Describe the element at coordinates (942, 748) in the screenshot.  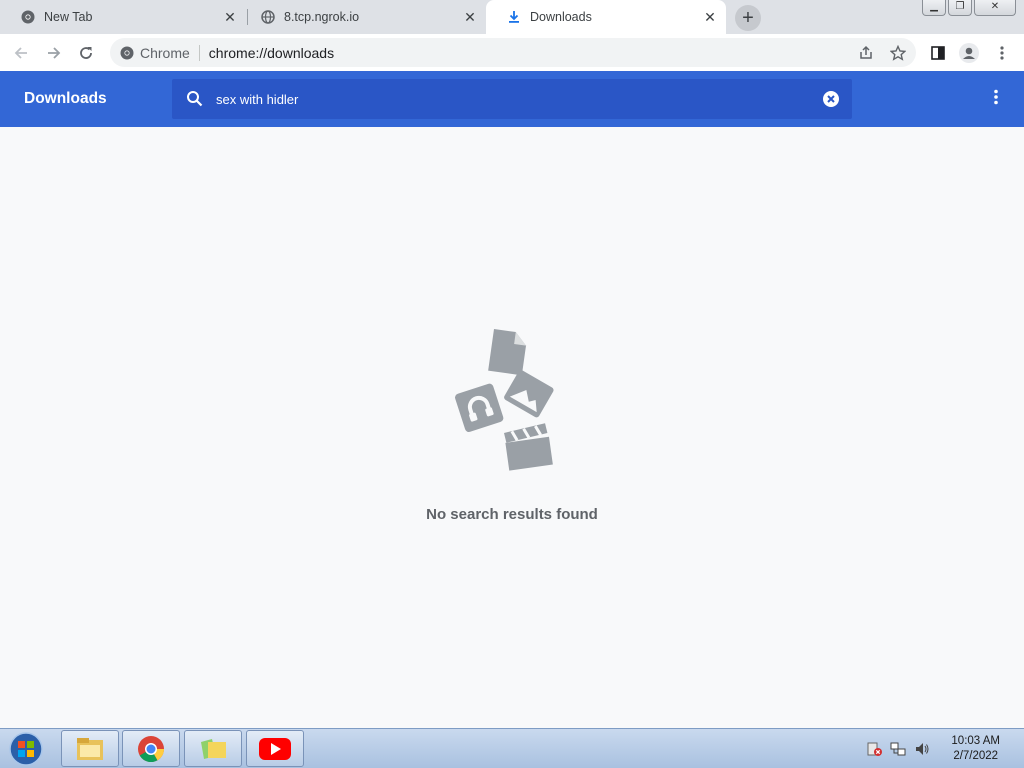
I see `system-tray: 10:03 AM 2/7/2022` at that location.